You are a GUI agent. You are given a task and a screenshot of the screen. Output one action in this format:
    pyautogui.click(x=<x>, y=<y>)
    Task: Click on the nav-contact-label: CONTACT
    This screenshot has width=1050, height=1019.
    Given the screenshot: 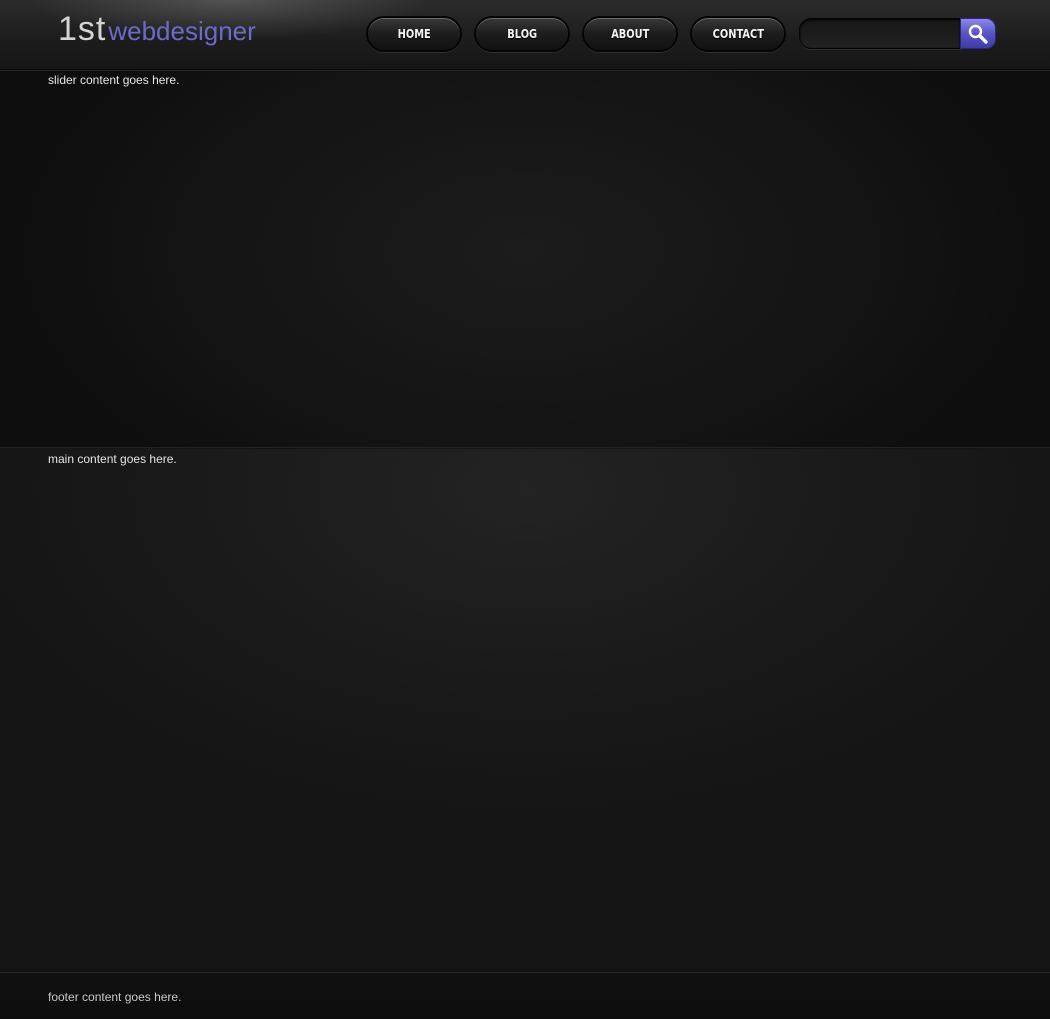 What is the action you would take?
    pyautogui.click(x=738, y=34)
    